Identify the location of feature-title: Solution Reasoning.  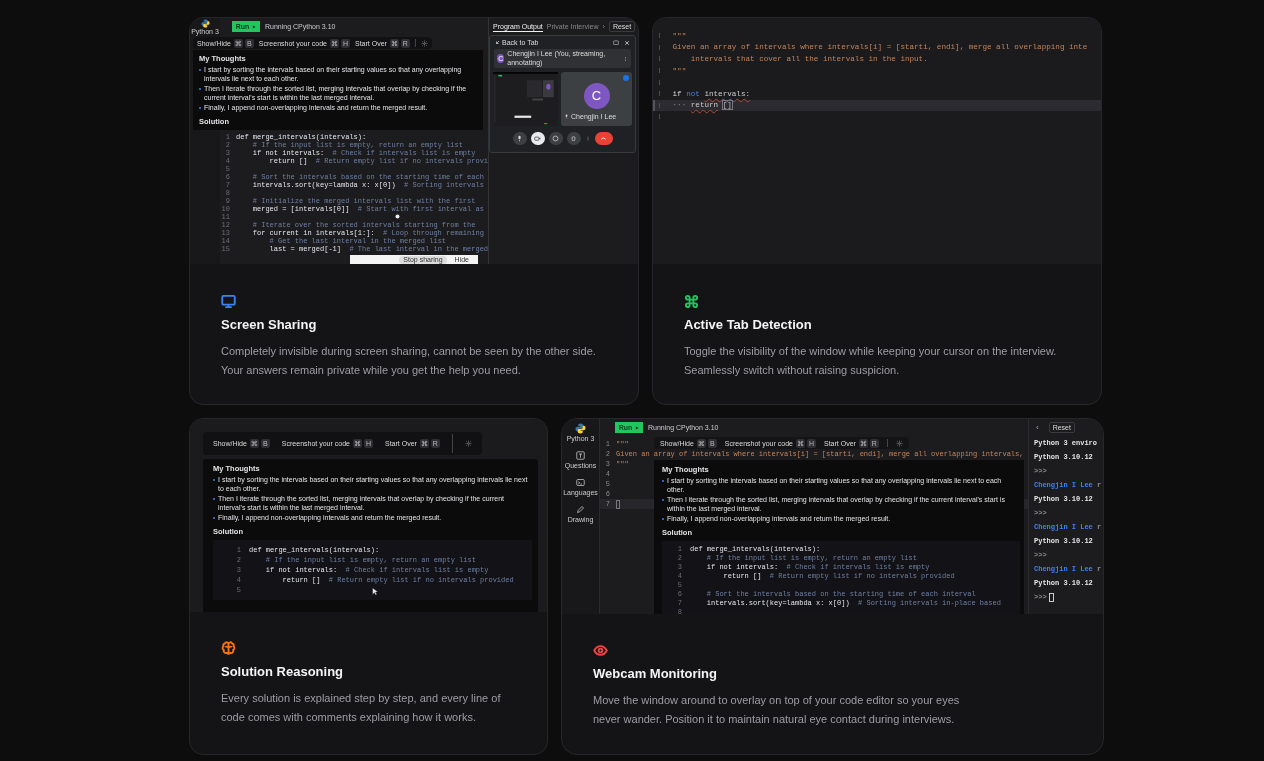
(283, 671).